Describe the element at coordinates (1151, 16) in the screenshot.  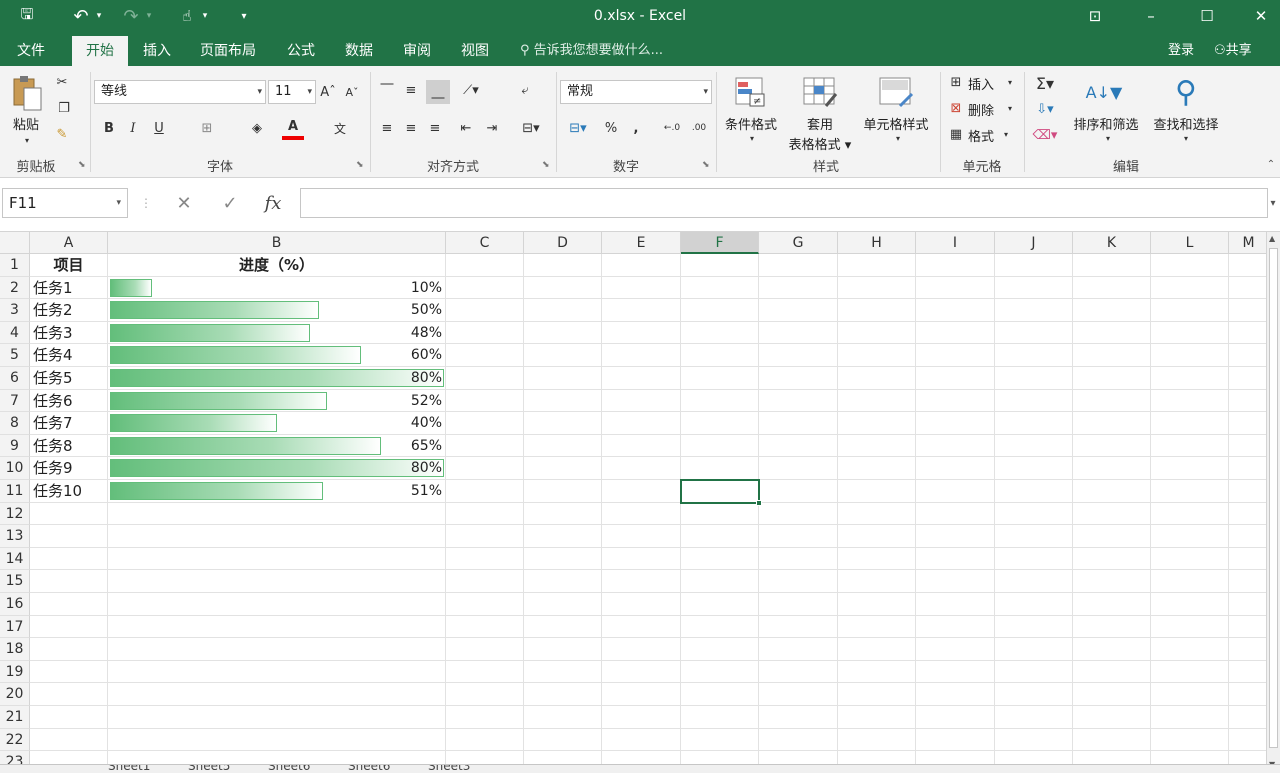
I see `minimize-button: –` at that location.